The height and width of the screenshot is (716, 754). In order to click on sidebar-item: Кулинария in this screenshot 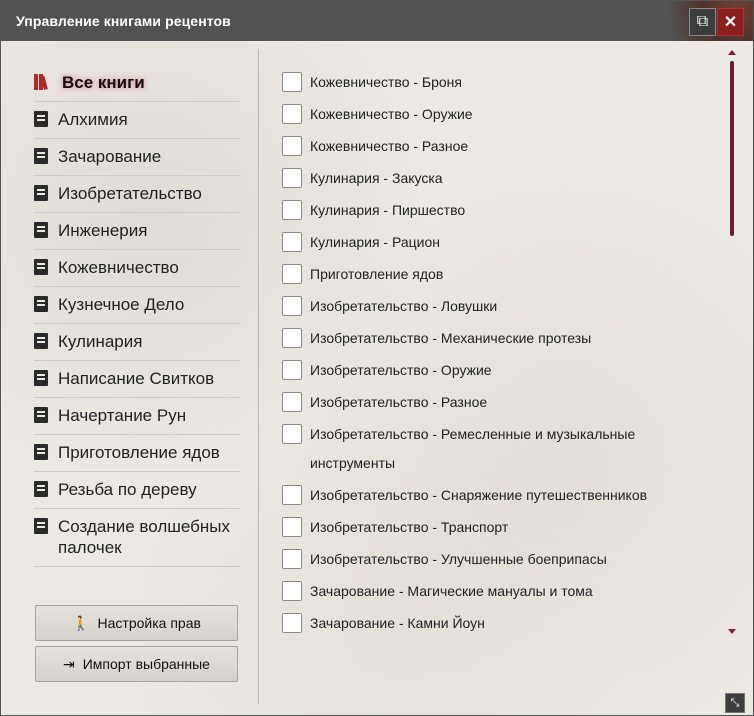, I will do `click(137, 342)`.